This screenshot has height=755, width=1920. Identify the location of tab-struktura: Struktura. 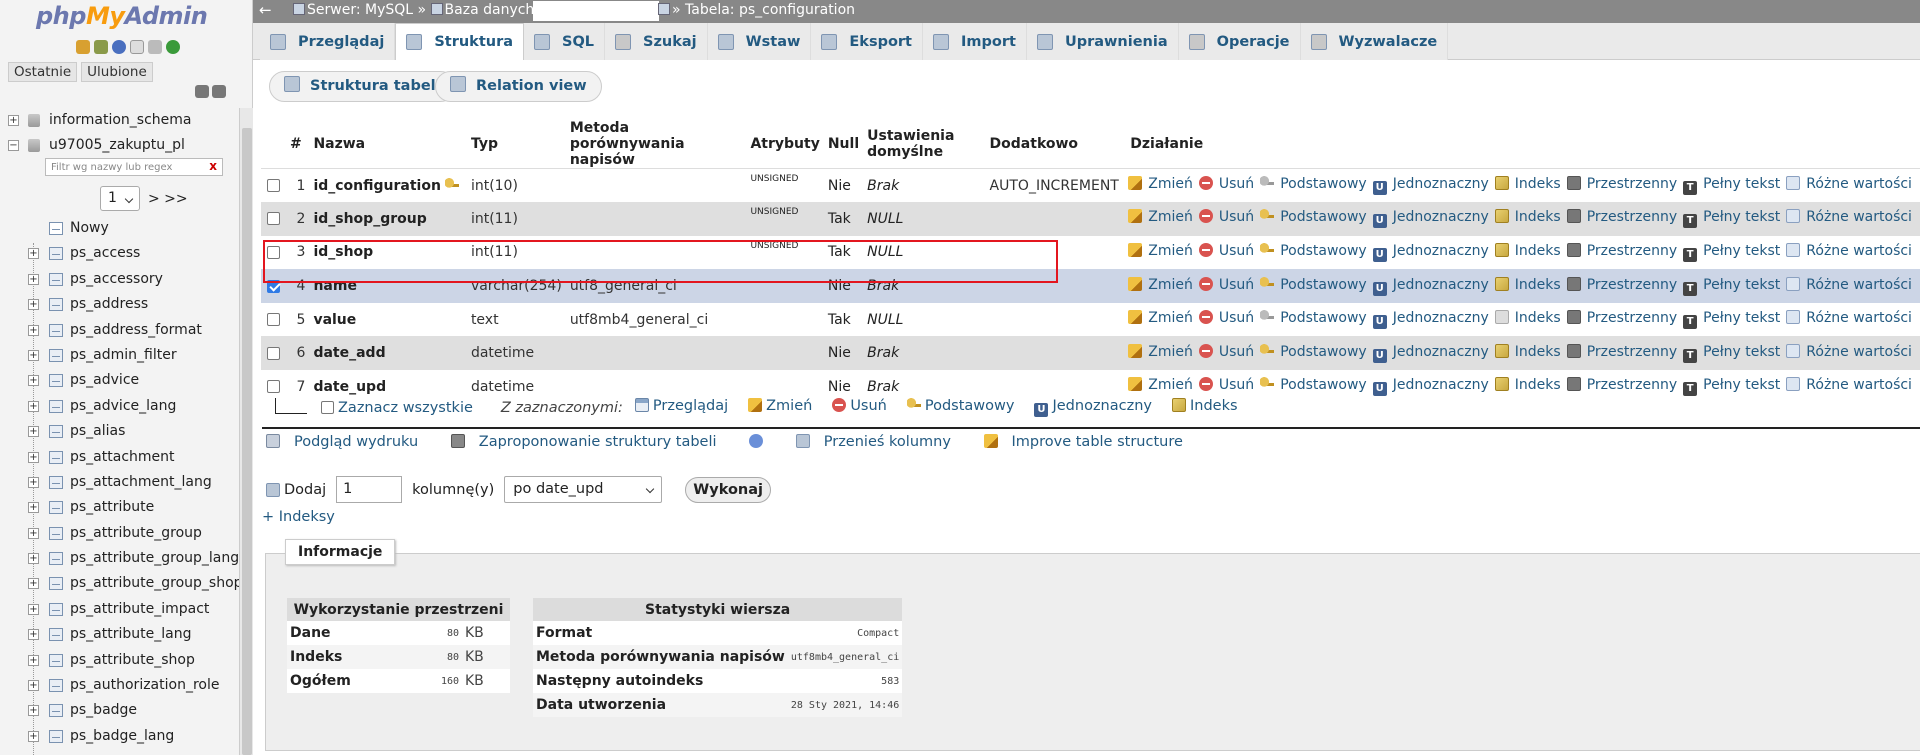
(460, 41).